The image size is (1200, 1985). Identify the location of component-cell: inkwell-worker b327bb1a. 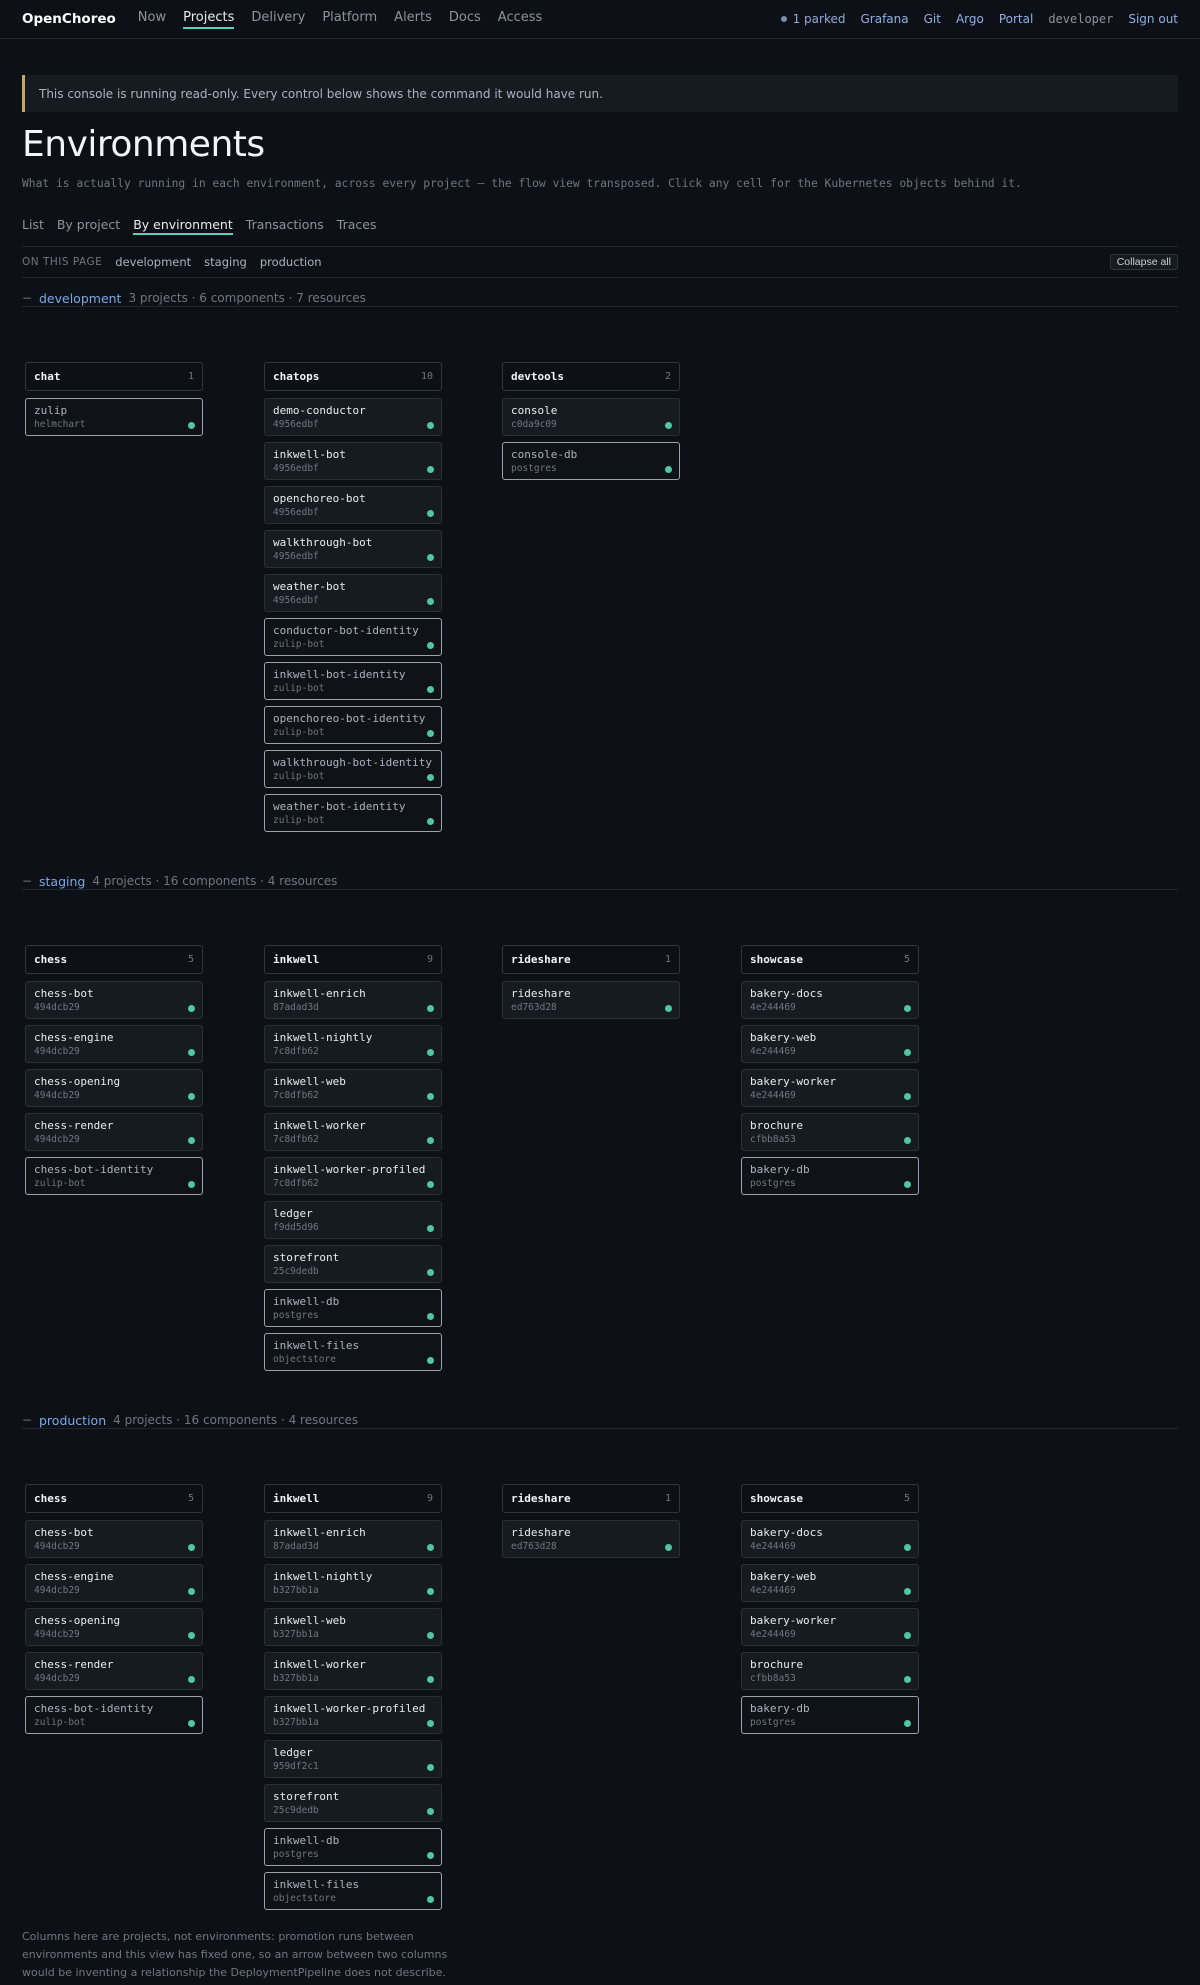
(353, 1671).